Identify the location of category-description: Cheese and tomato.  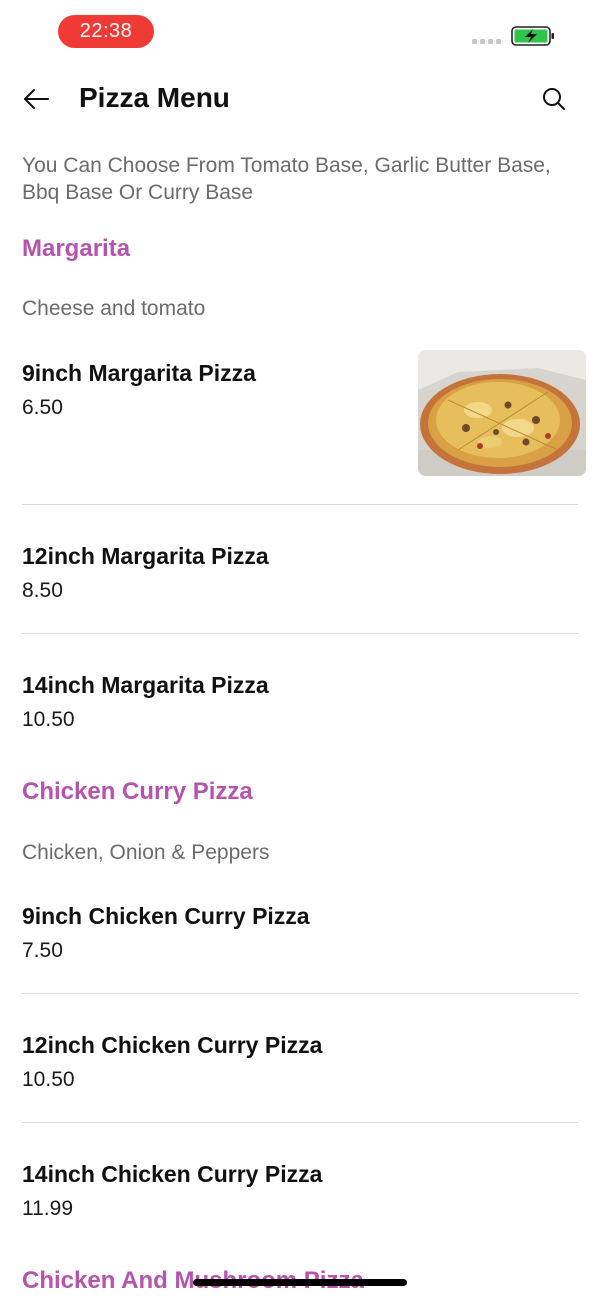
(114, 308).